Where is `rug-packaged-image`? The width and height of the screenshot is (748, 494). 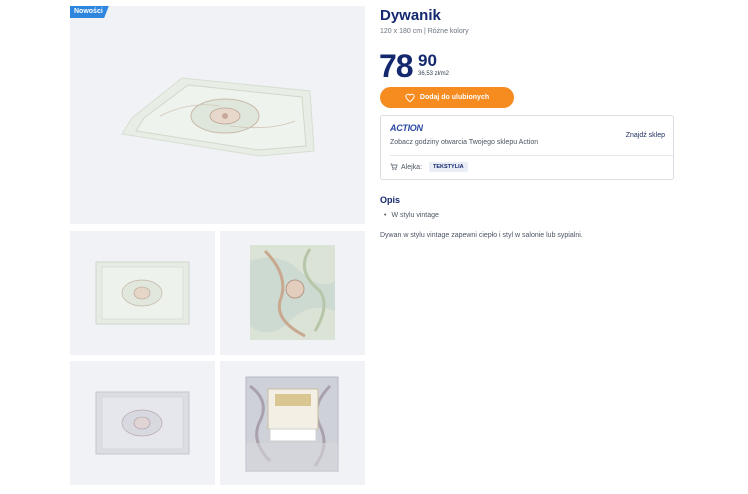 rug-packaged-image is located at coordinates (292, 424).